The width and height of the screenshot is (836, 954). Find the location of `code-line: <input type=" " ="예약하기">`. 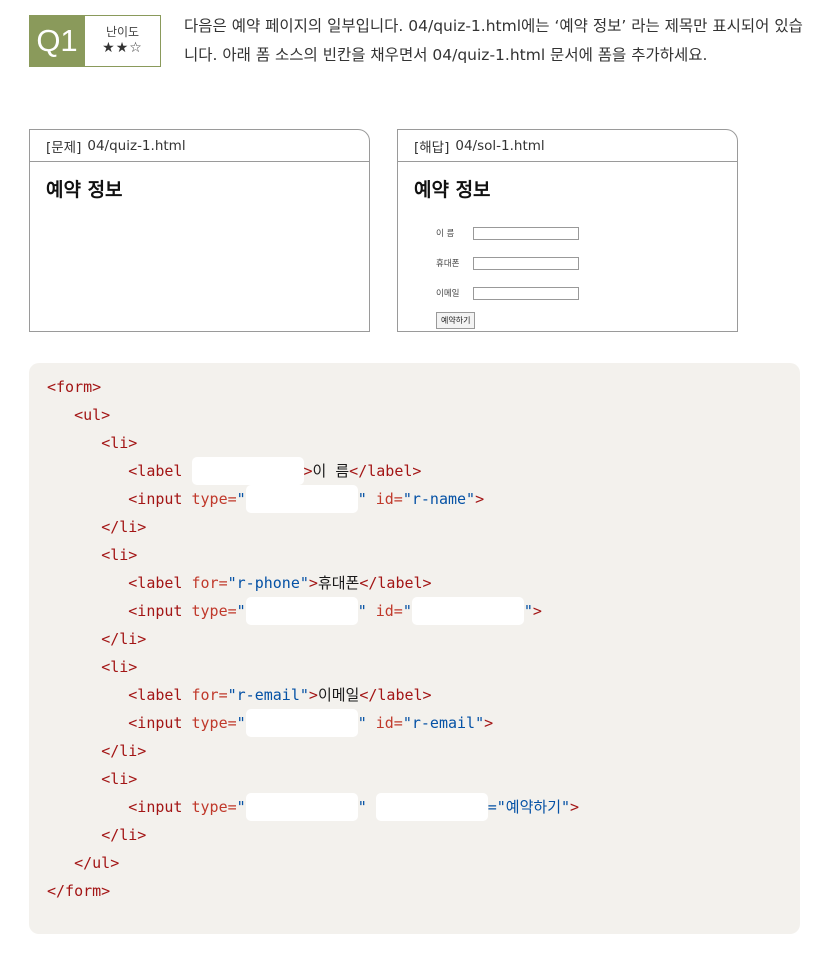

code-line: <input type=" " ="예약하기"> is located at coordinates (313, 807).